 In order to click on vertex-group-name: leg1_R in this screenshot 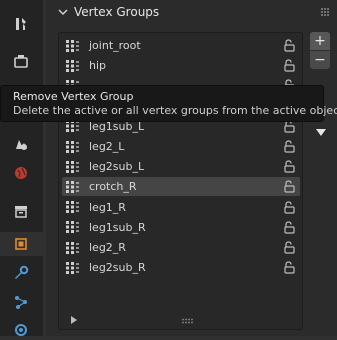, I will do `click(107, 207)`.